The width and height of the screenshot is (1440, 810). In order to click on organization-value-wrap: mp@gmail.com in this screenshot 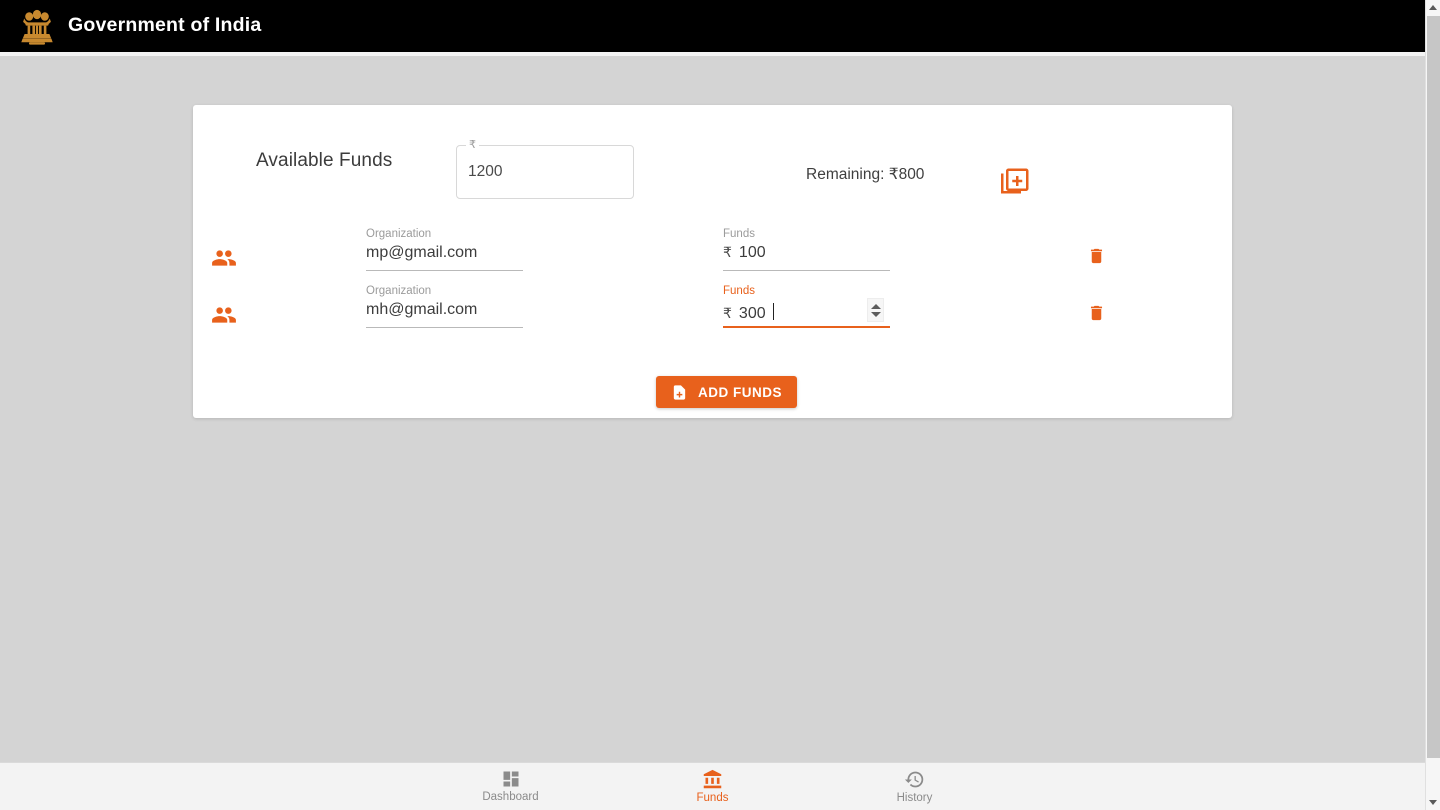, I will do `click(421, 253)`.